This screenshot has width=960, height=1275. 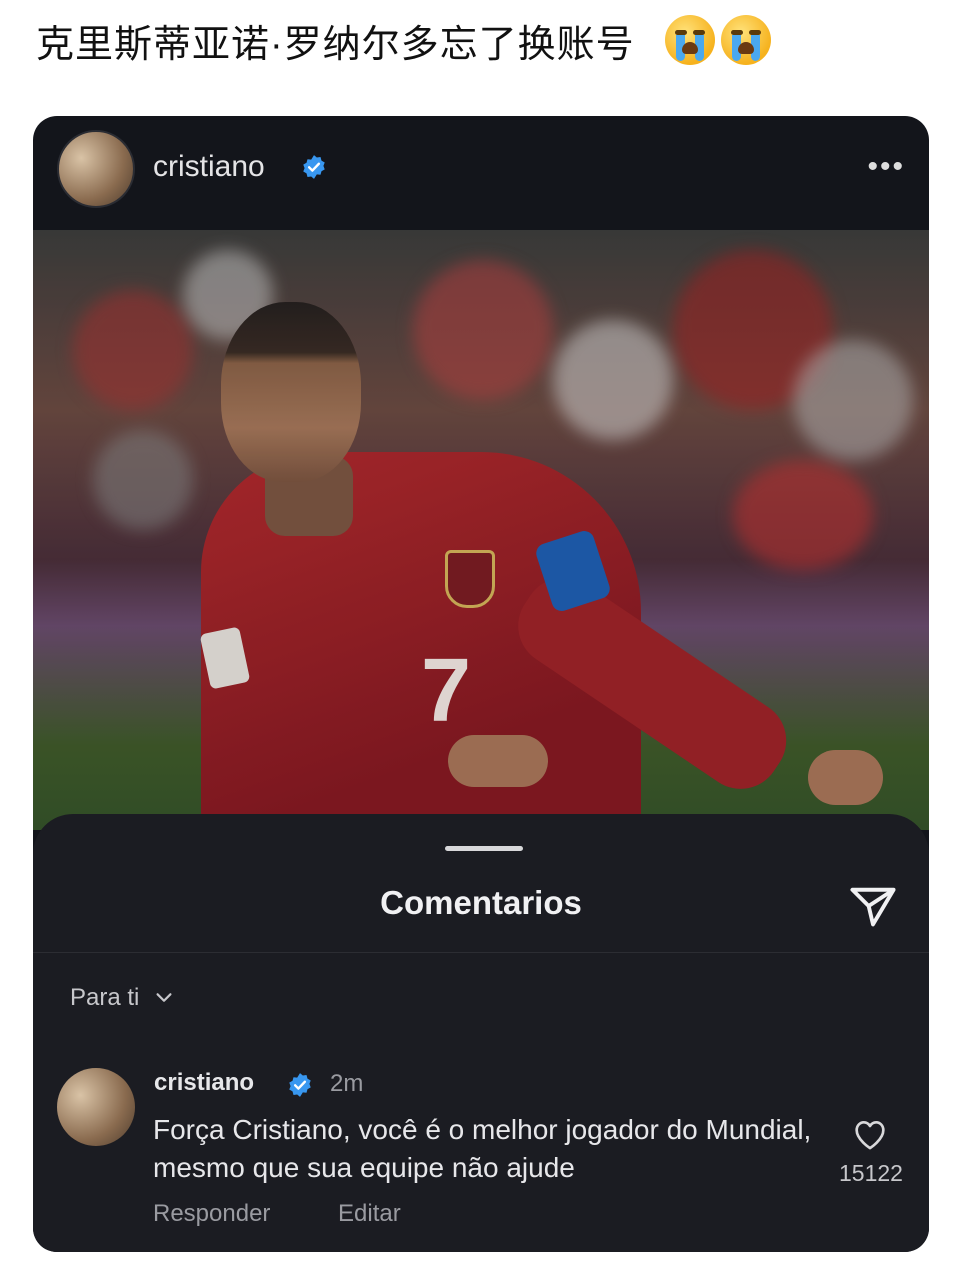 I want to click on reply-button: Responder, so click(x=211, y=1214).